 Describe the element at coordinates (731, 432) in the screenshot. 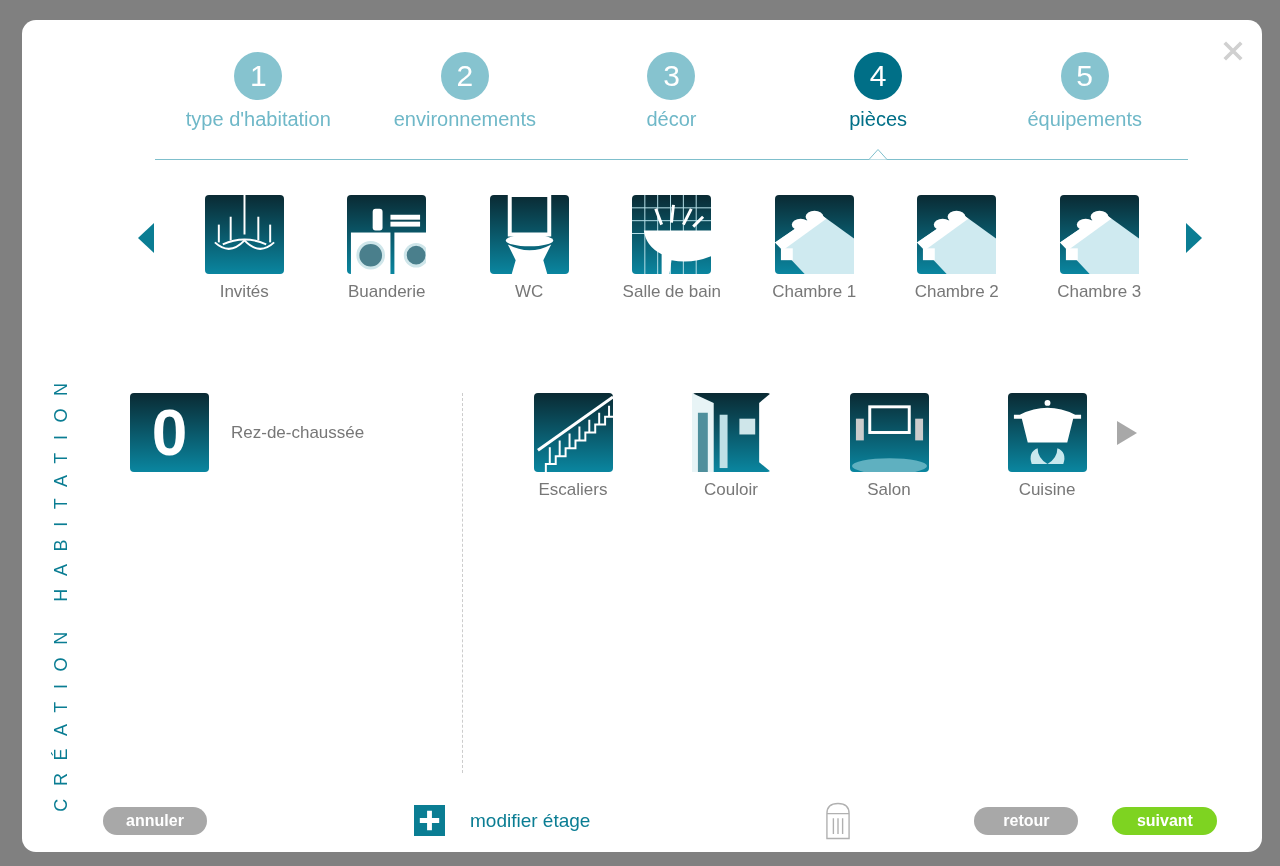

I see `hallway-icon` at that location.